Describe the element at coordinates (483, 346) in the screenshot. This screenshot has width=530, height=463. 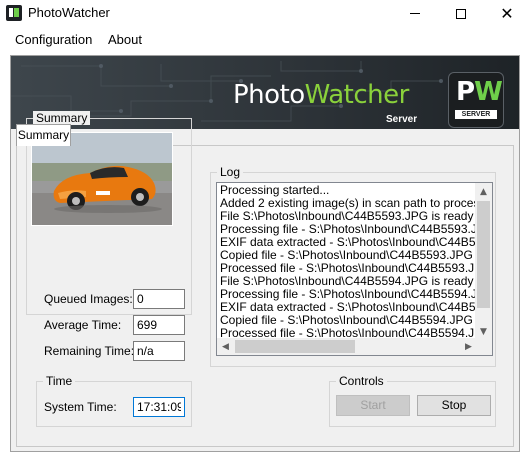
I see `scroll-corner` at that location.